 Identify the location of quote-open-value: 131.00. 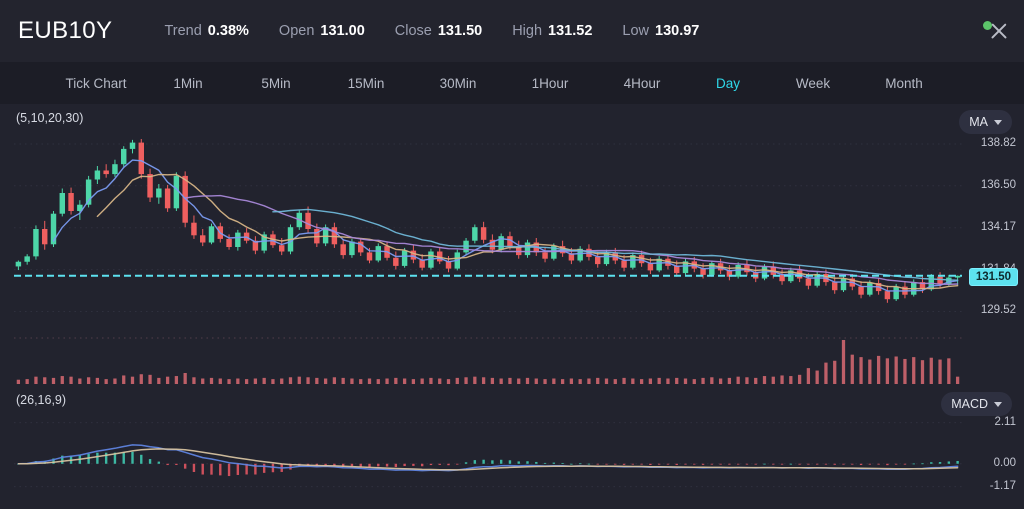
(342, 31).